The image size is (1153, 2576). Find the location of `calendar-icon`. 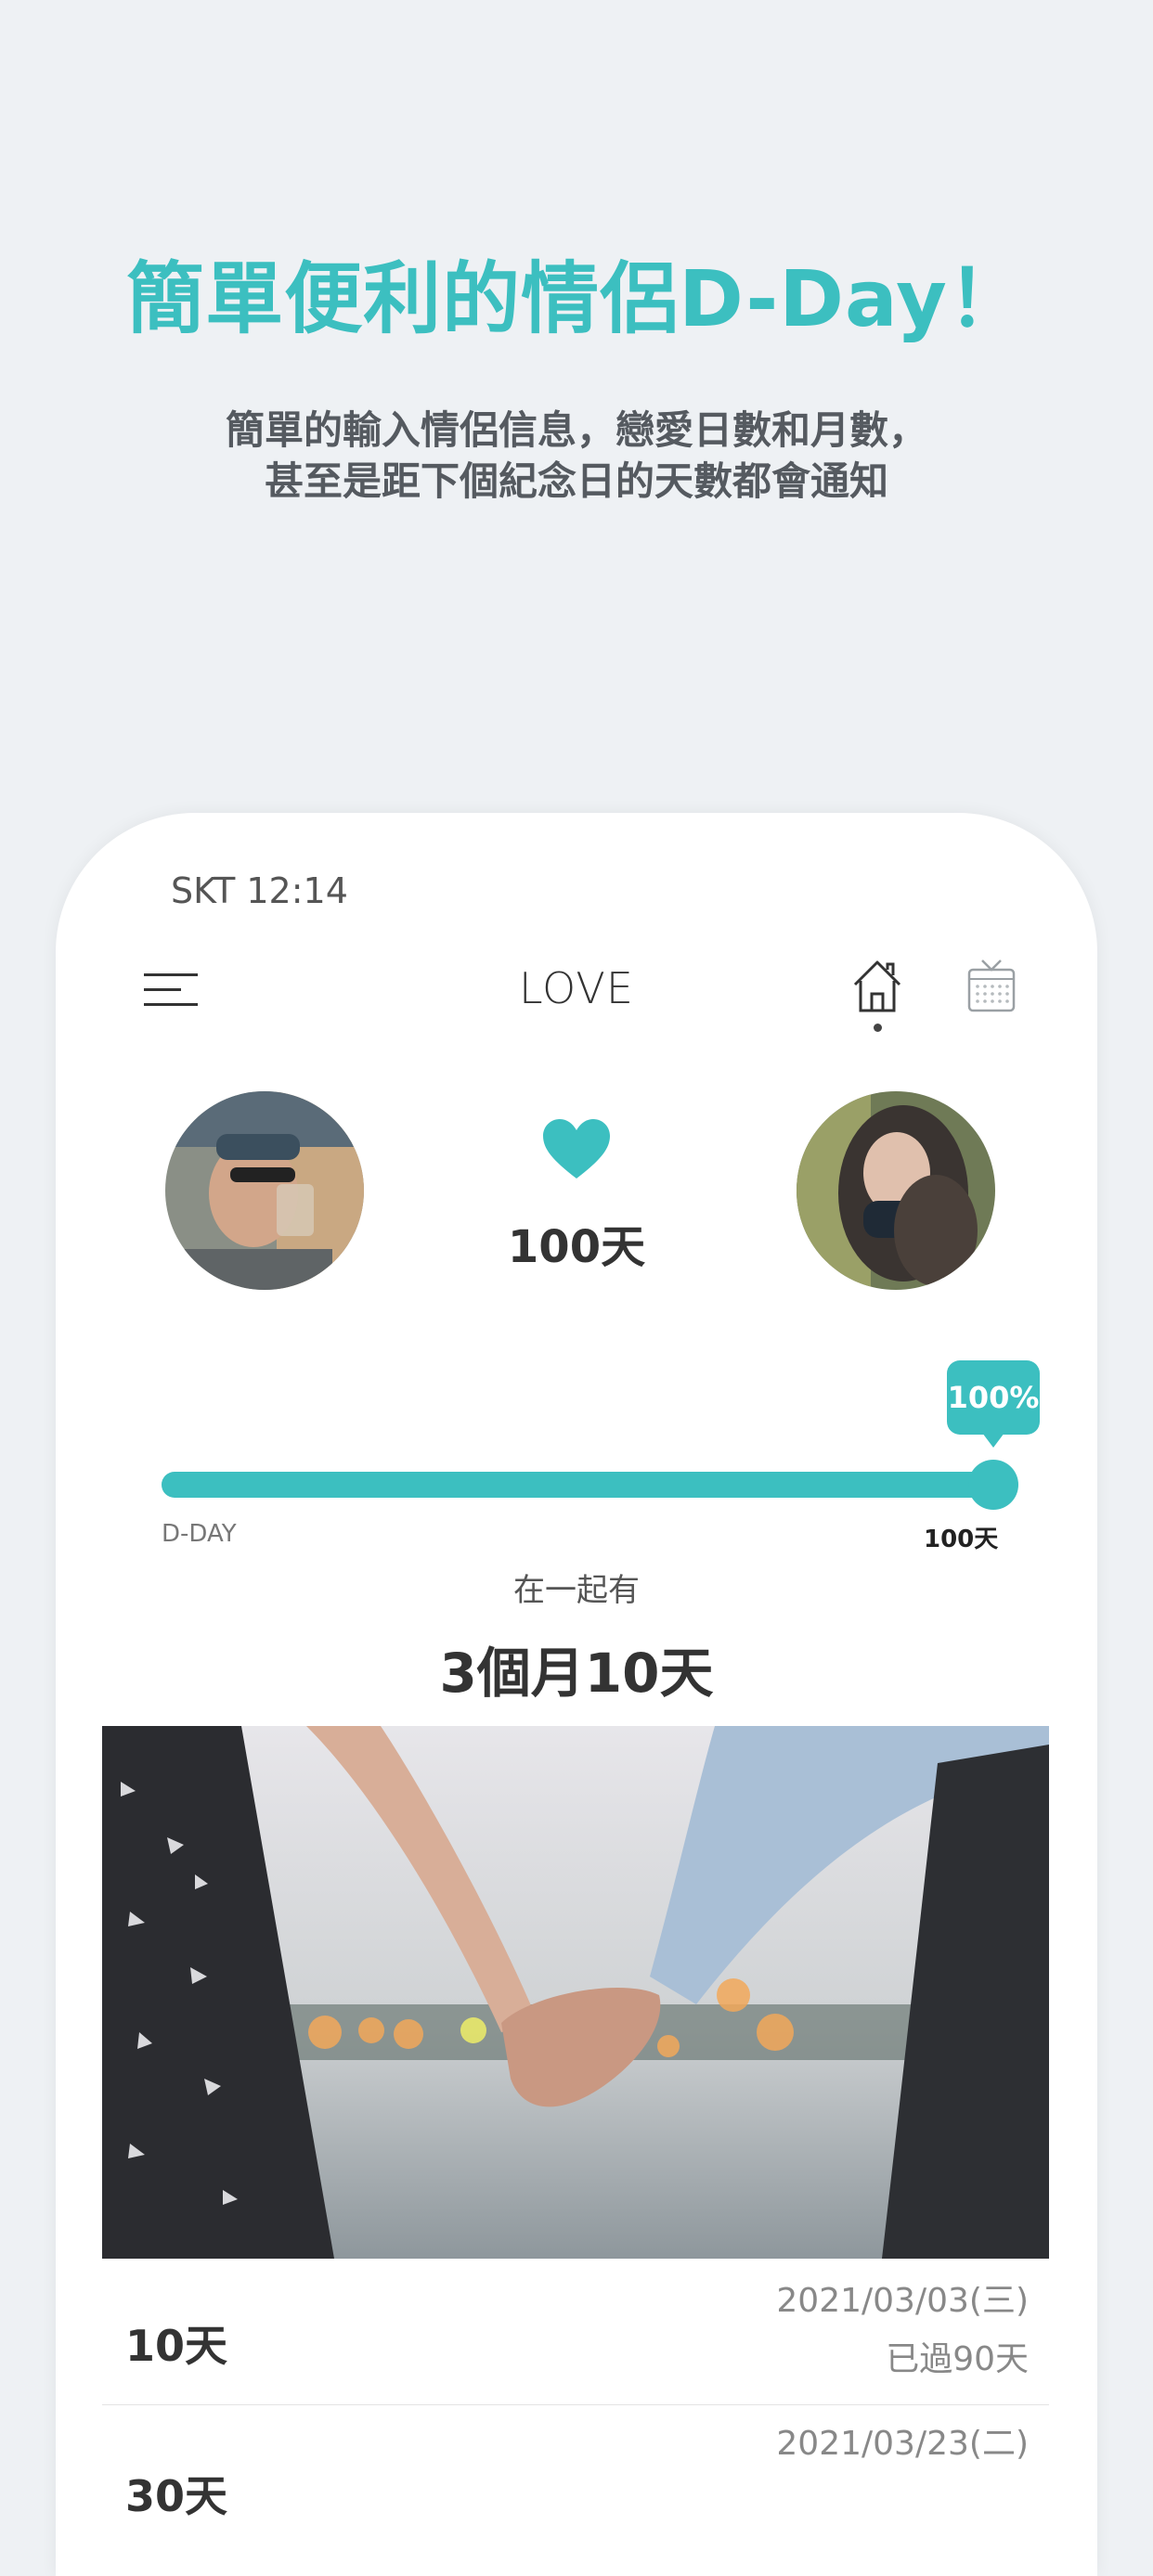

calendar-icon is located at coordinates (991, 986).